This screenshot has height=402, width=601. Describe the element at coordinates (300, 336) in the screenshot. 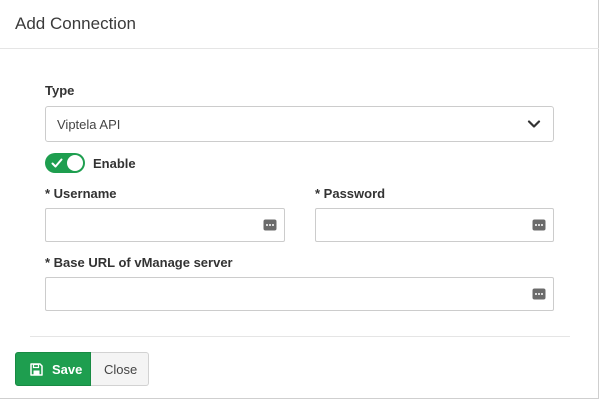

I see `footer-divider` at that location.